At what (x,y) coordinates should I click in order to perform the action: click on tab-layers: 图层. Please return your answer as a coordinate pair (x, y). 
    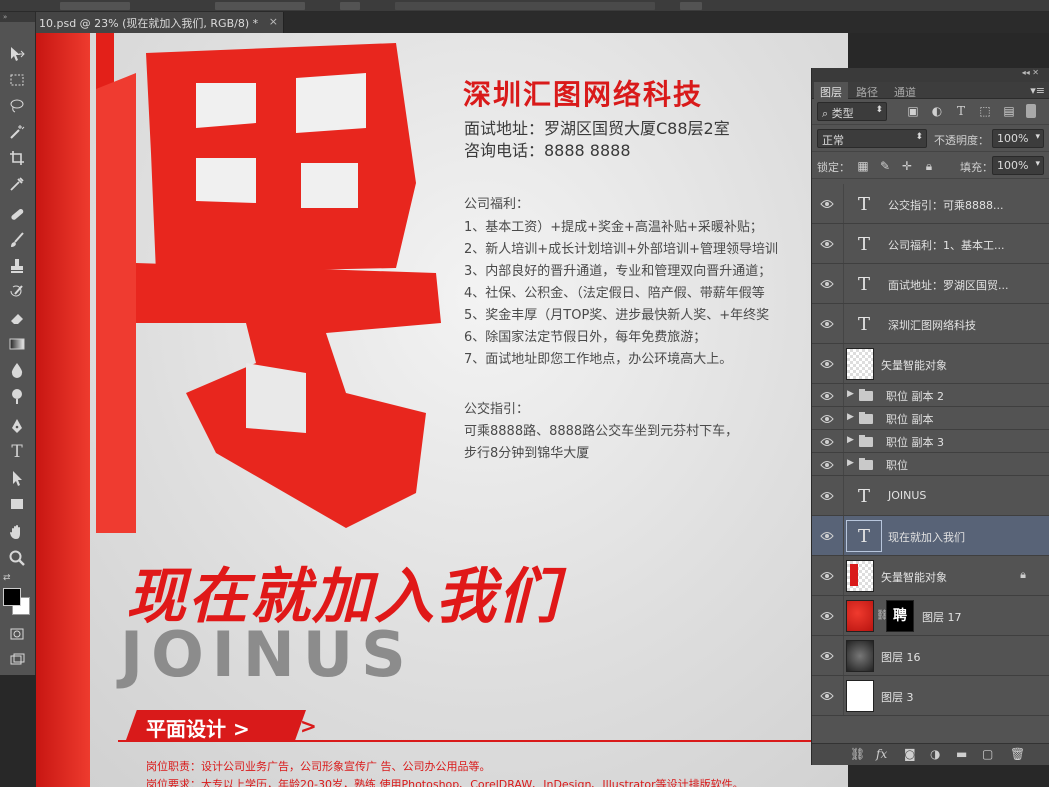
    Looking at the image, I should click on (831, 90).